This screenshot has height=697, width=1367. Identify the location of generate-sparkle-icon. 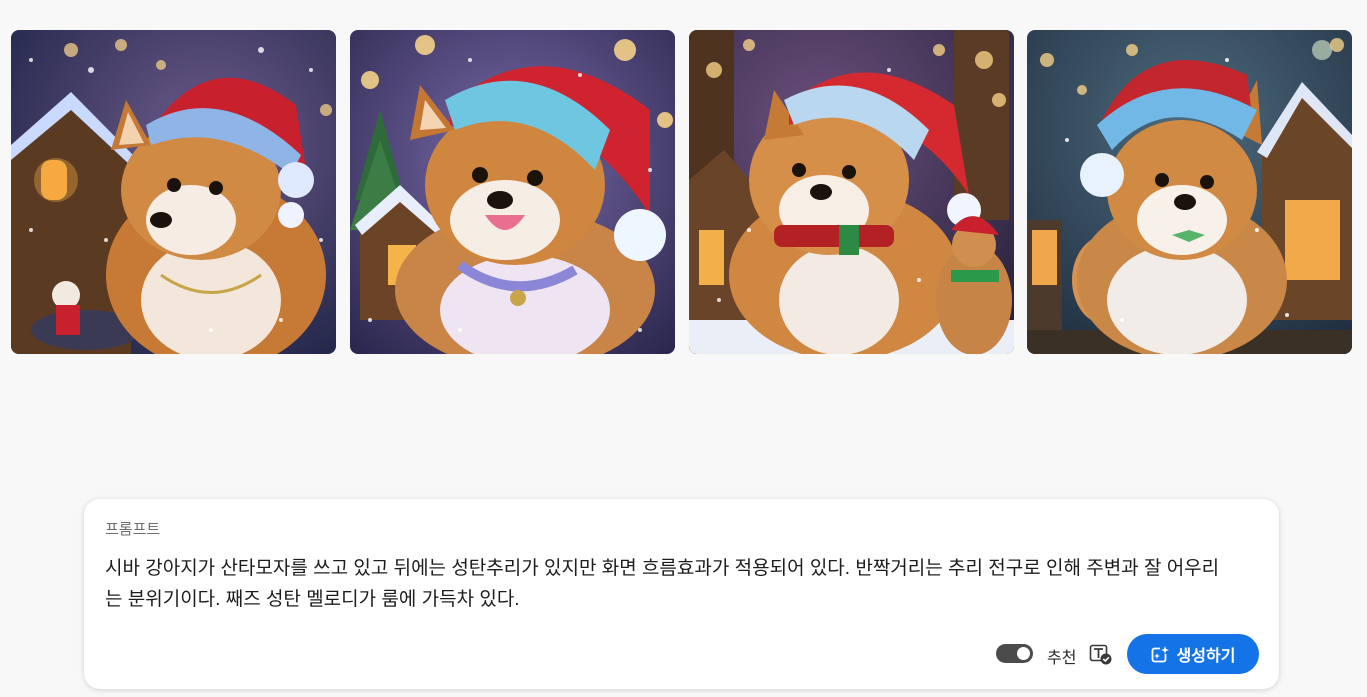
(1160, 653).